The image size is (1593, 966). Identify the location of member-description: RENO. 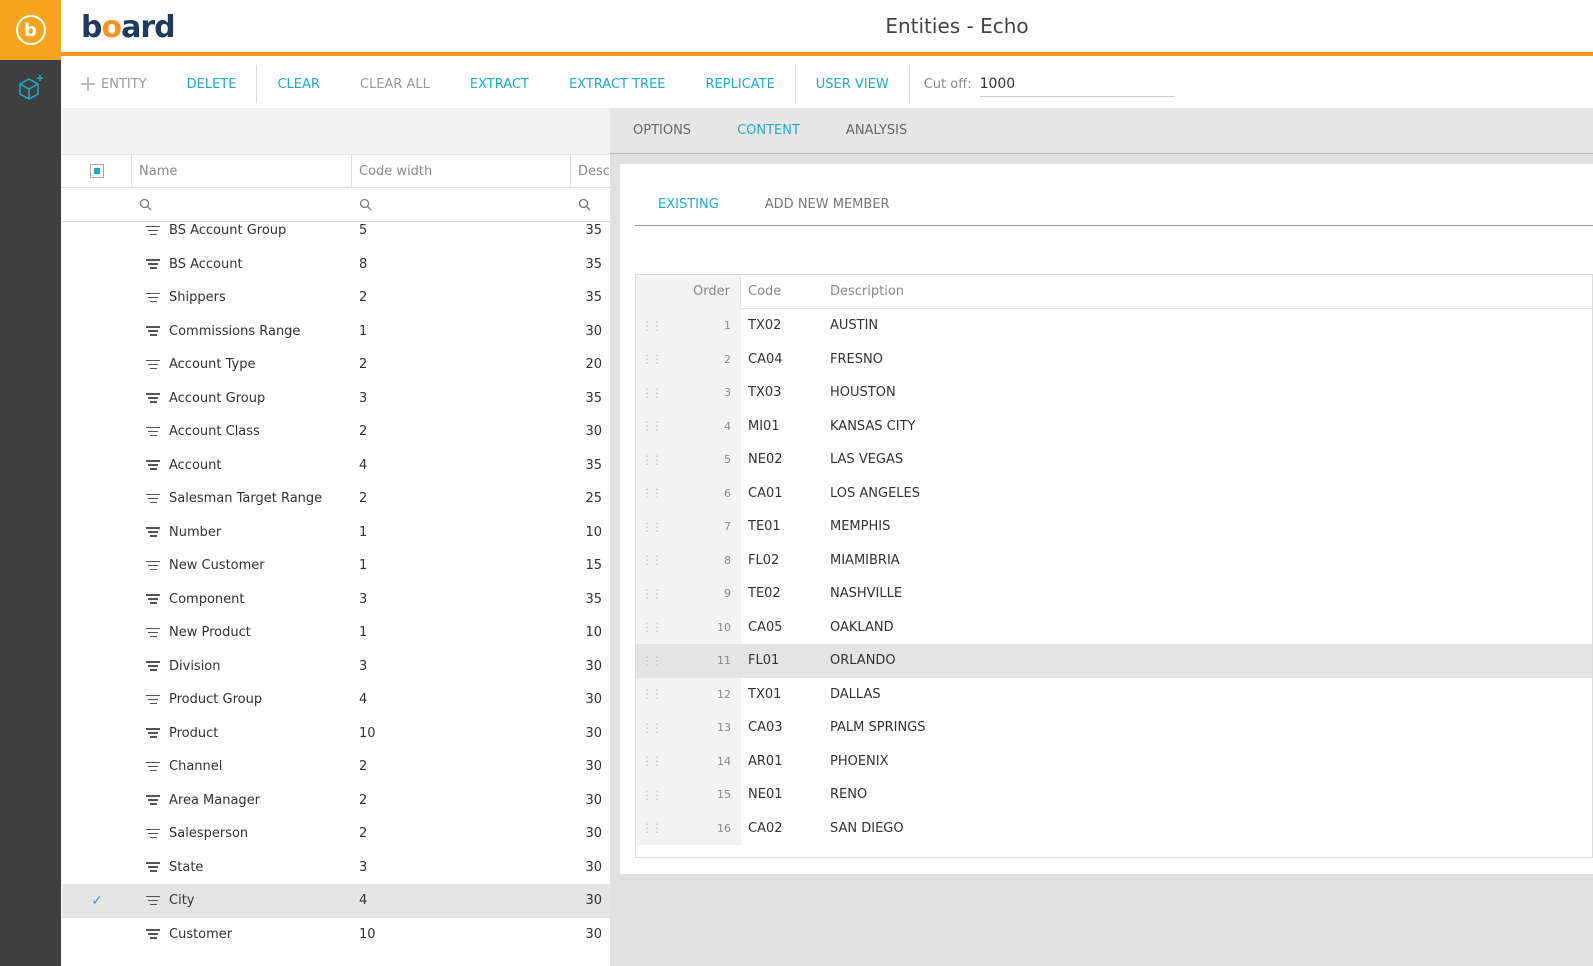
(848, 794).